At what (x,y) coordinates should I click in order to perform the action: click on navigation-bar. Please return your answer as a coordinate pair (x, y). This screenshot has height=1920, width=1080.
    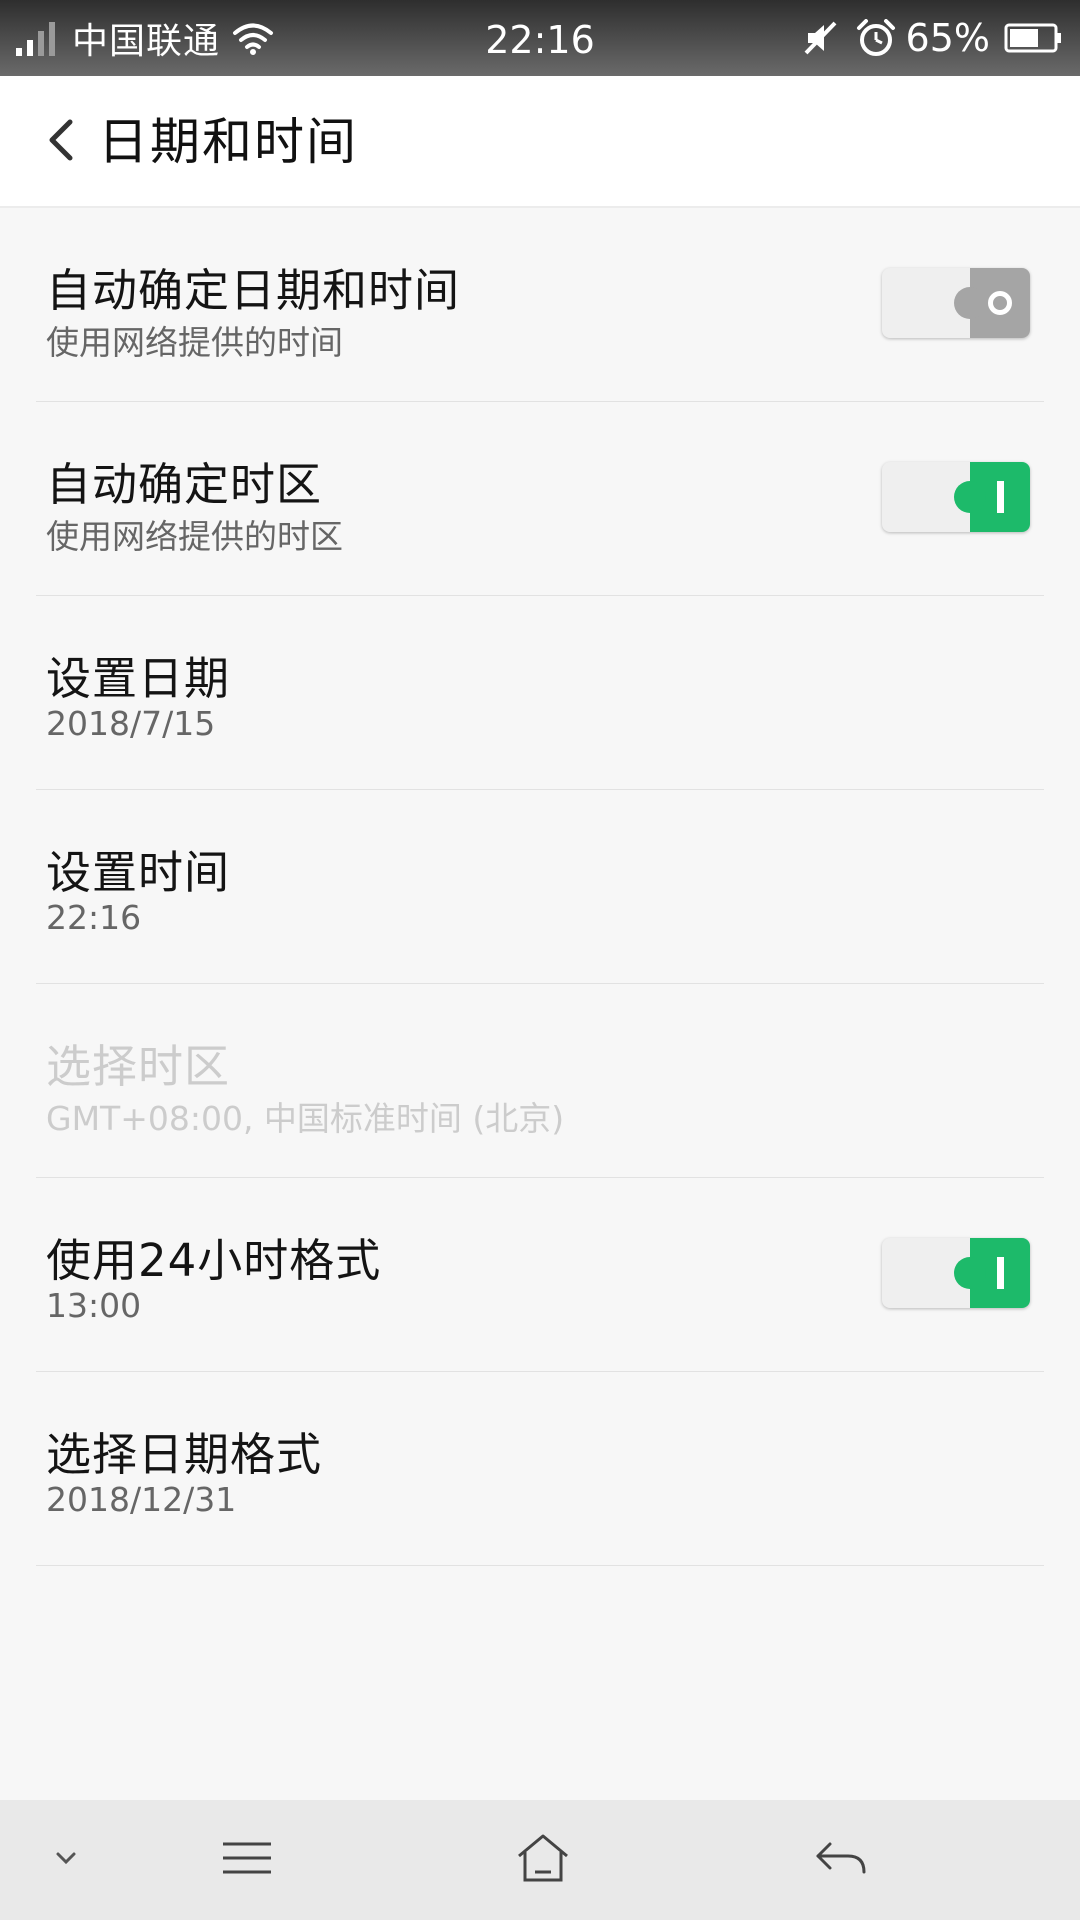
    Looking at the image, I should click on (540, 1860).